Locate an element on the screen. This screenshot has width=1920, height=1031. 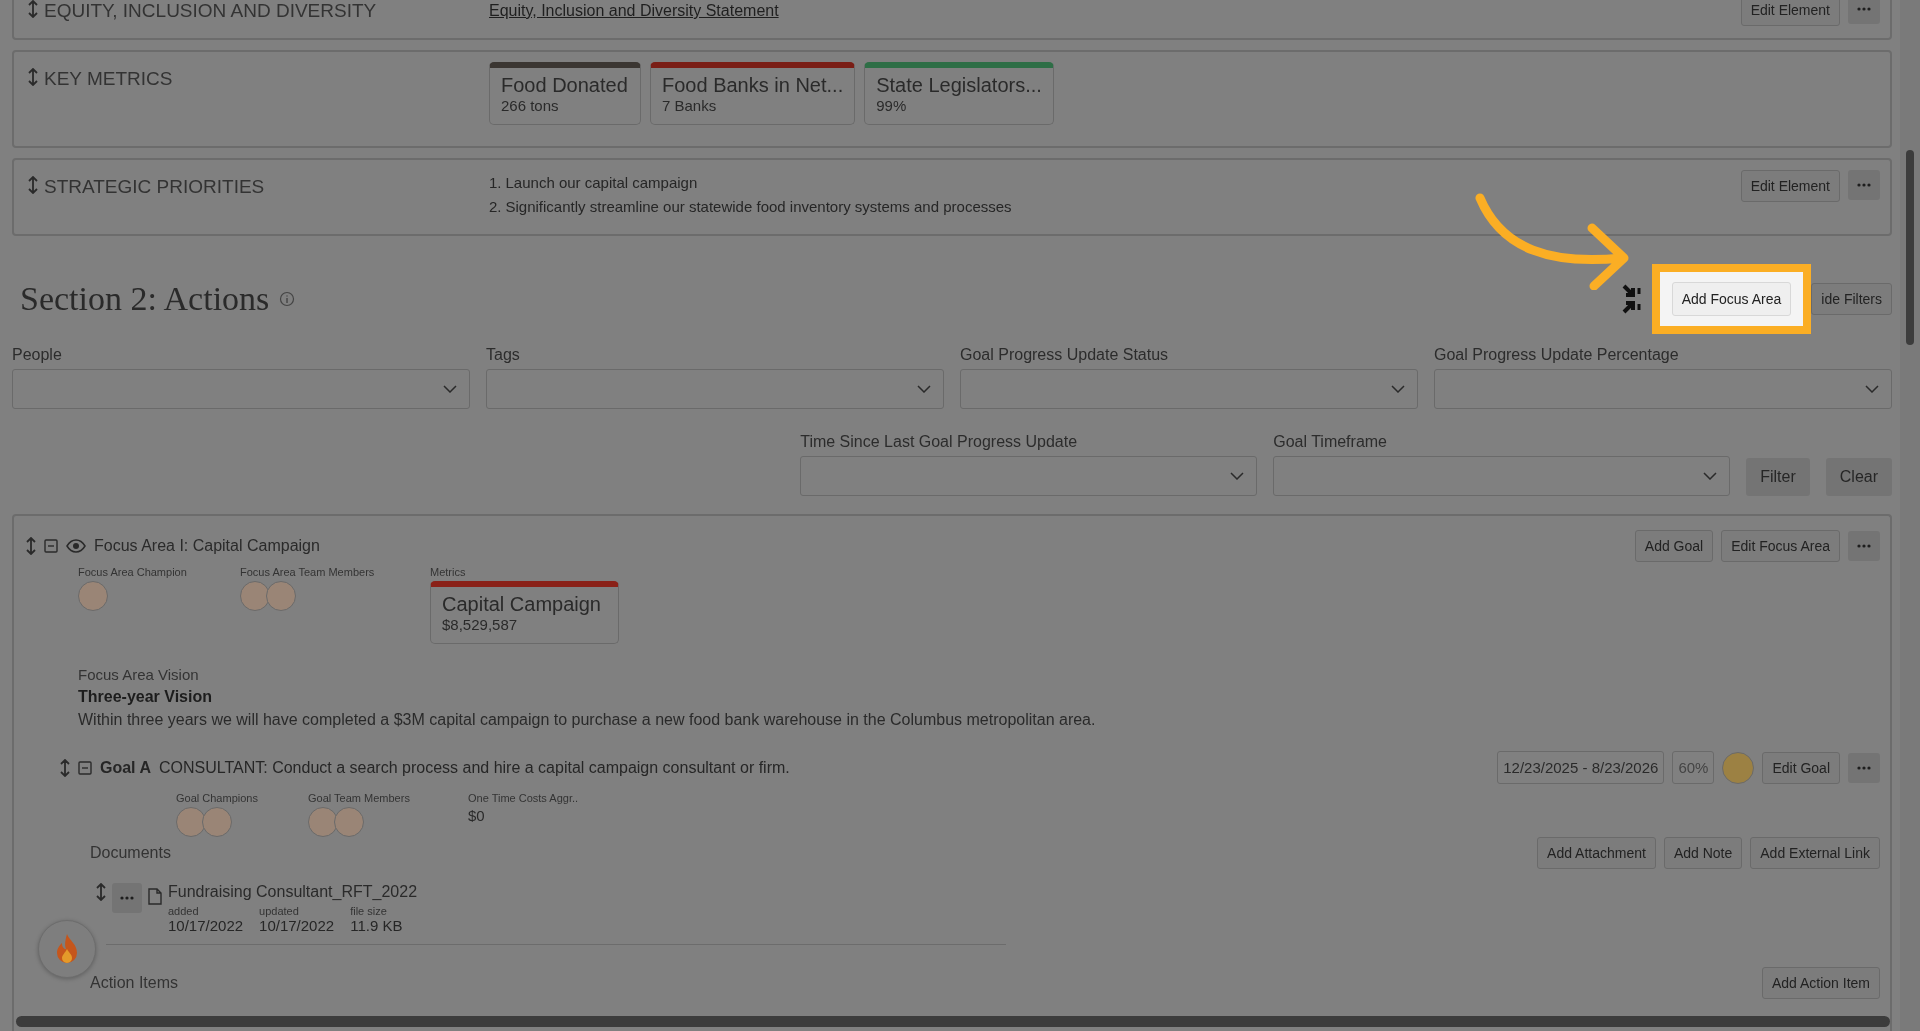
list-number: 2. is located at coordinates (495, 207).